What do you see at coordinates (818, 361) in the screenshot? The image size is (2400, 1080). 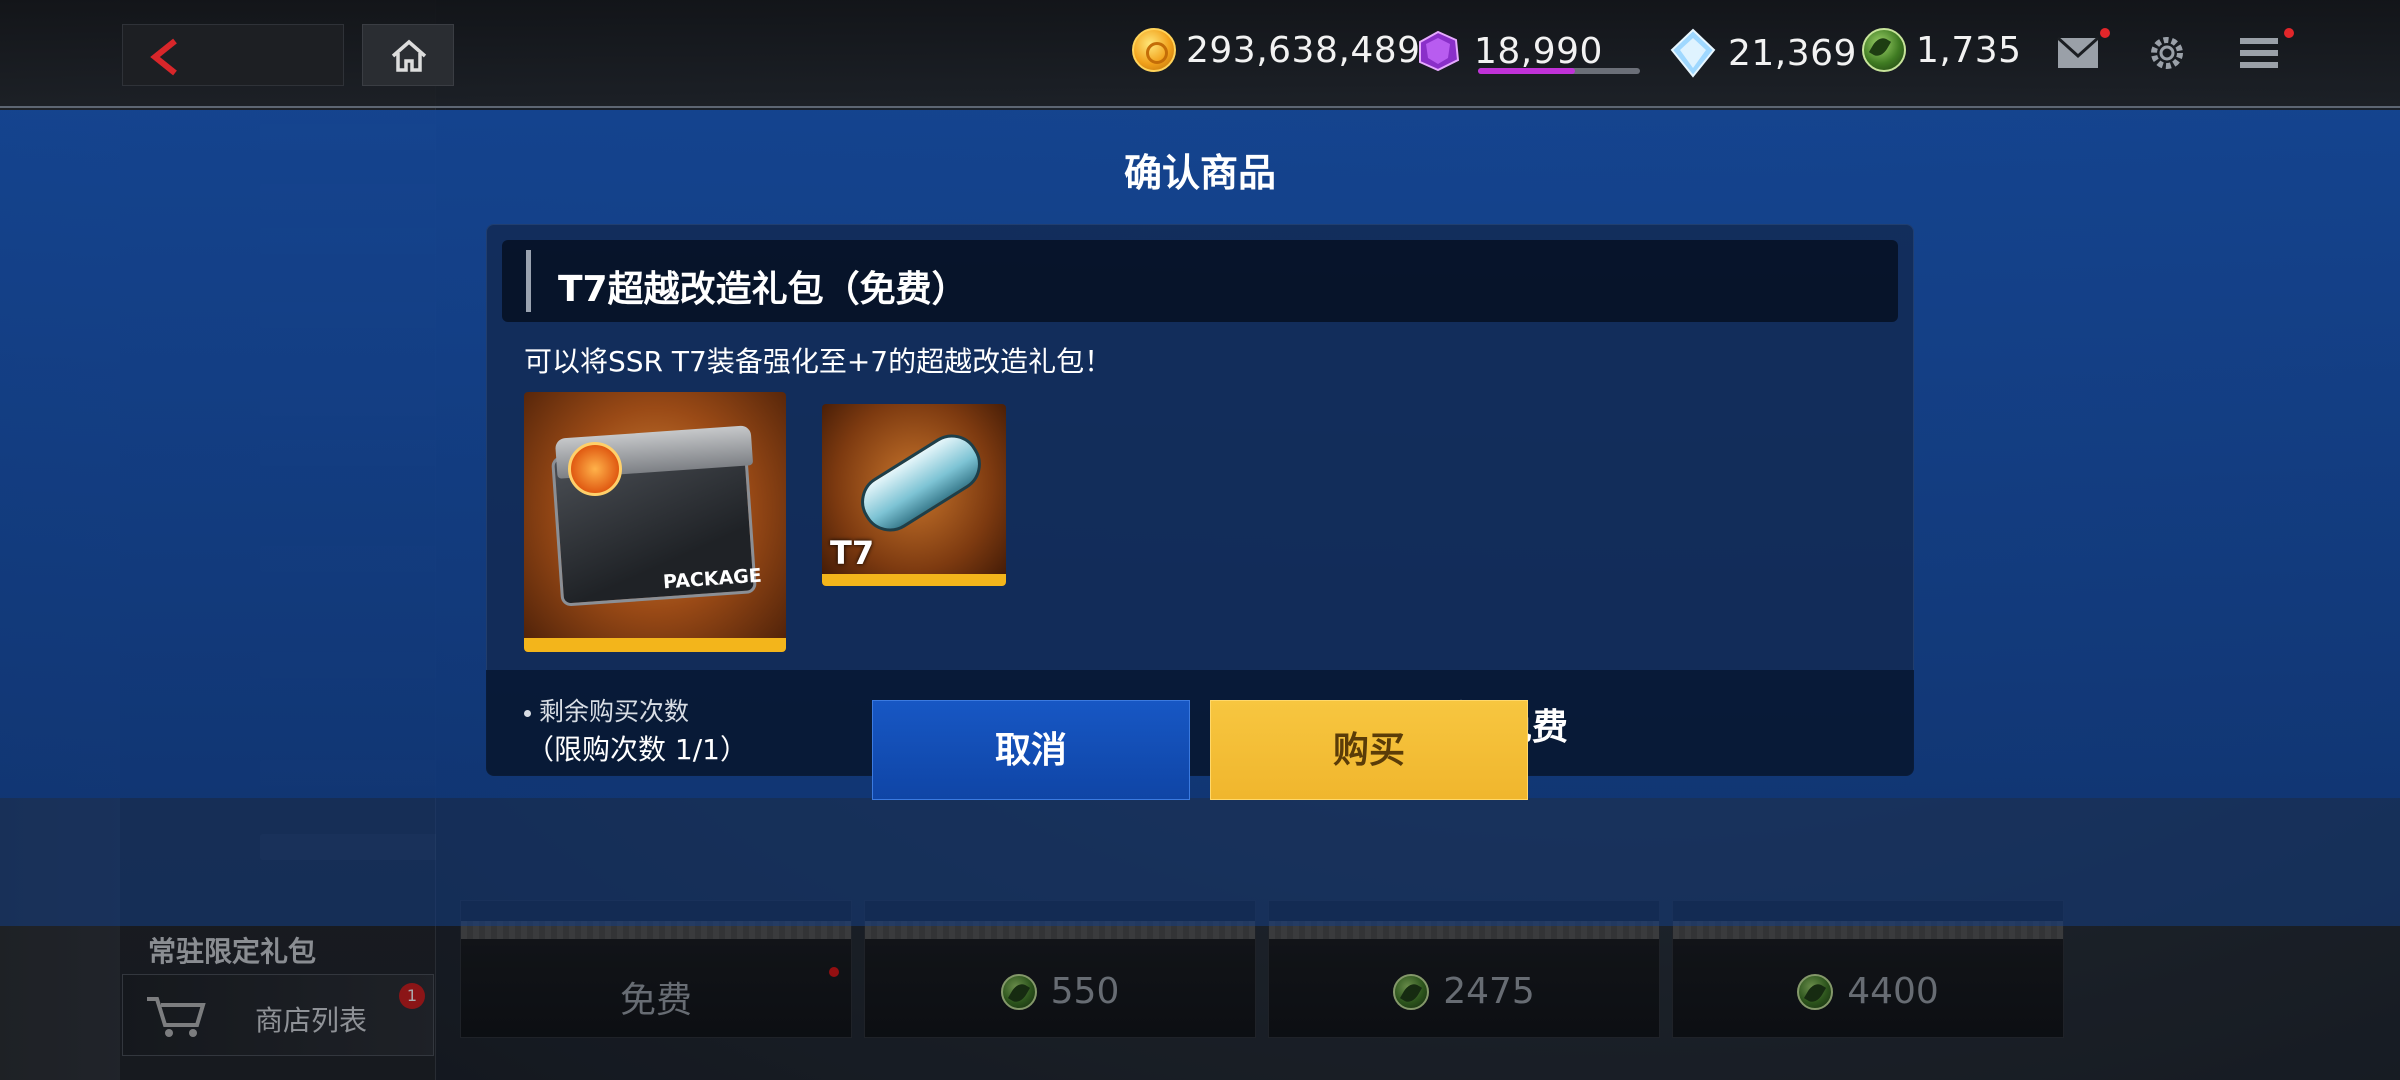 I see `product-description: 可以将SSR T7装备强化至+7的超越改造礼包！` at bounding box center [818, 361].